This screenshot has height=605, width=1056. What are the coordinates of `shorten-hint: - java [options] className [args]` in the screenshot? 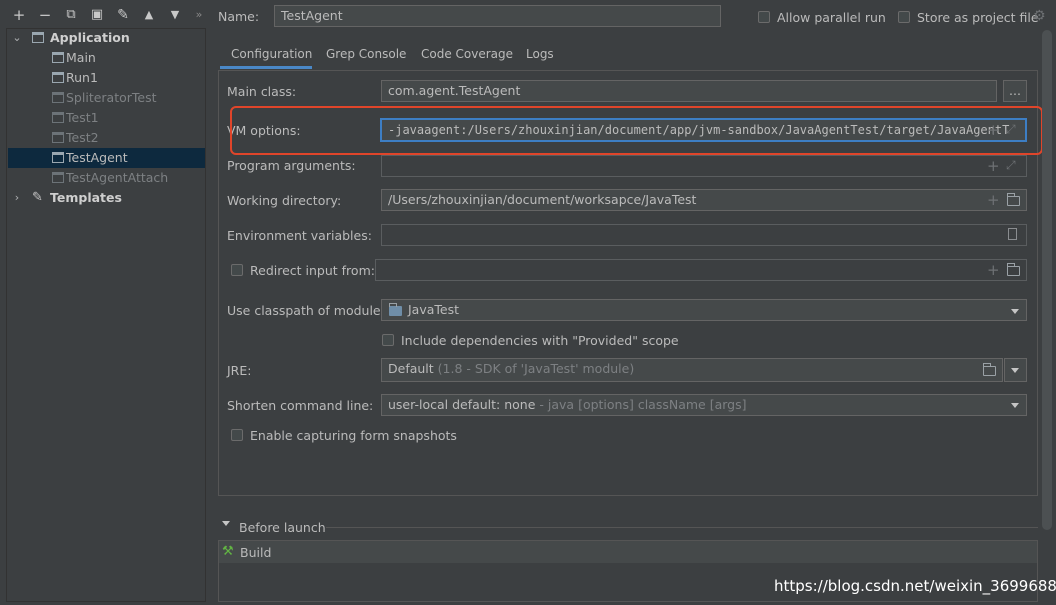 It's located at (643, 404).